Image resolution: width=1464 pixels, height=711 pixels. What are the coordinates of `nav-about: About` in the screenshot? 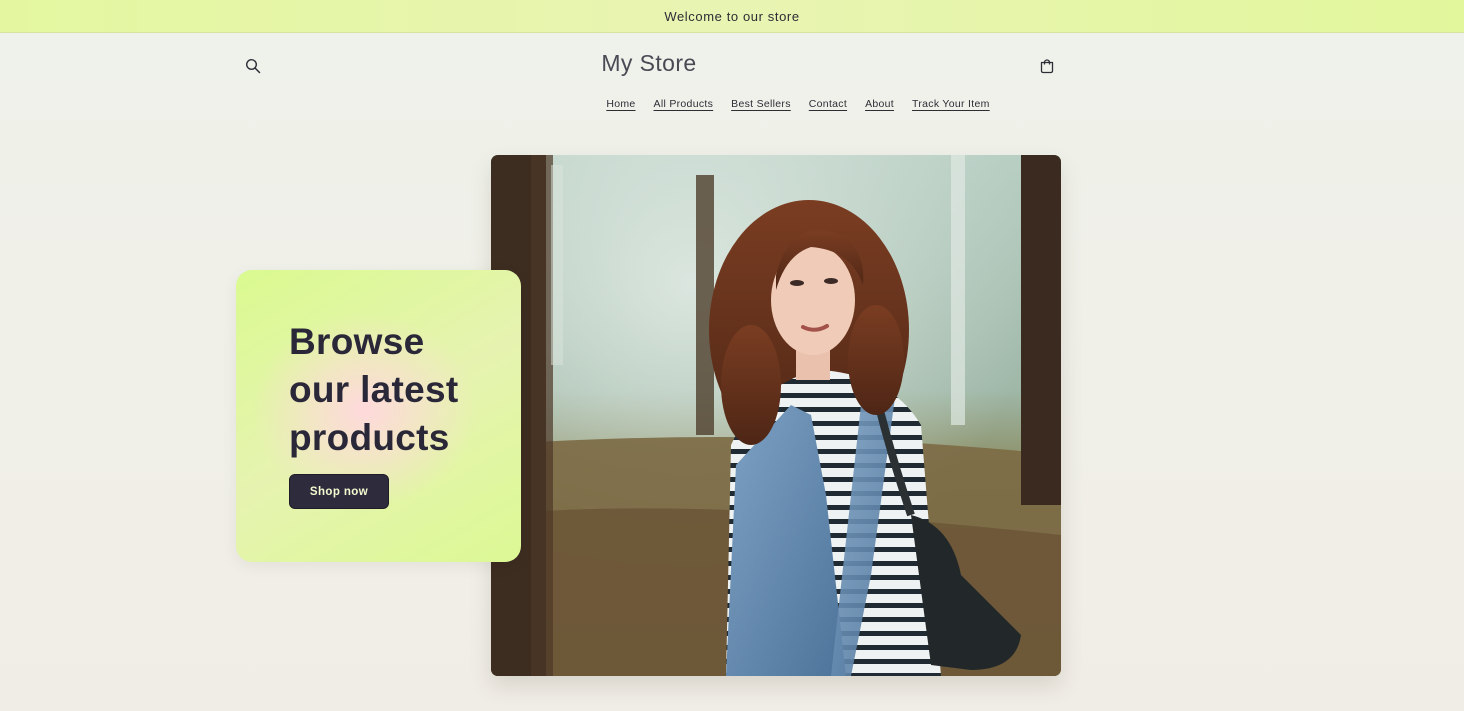 It's located at (879, 104).